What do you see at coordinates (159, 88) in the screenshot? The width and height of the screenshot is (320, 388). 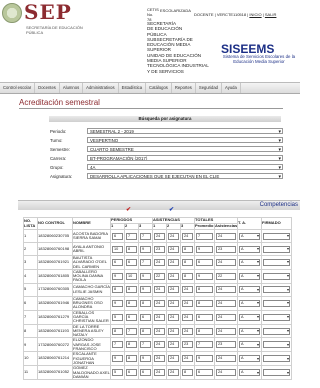 I see `nav-catalogos: Catálogos` at bounding box center [159, 88].